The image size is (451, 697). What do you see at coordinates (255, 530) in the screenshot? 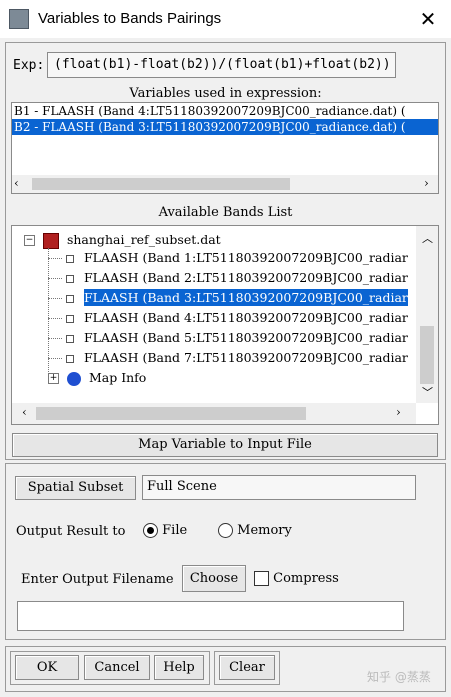
I see `output-memory-radio: Memory` at bounding box center [255, 530].